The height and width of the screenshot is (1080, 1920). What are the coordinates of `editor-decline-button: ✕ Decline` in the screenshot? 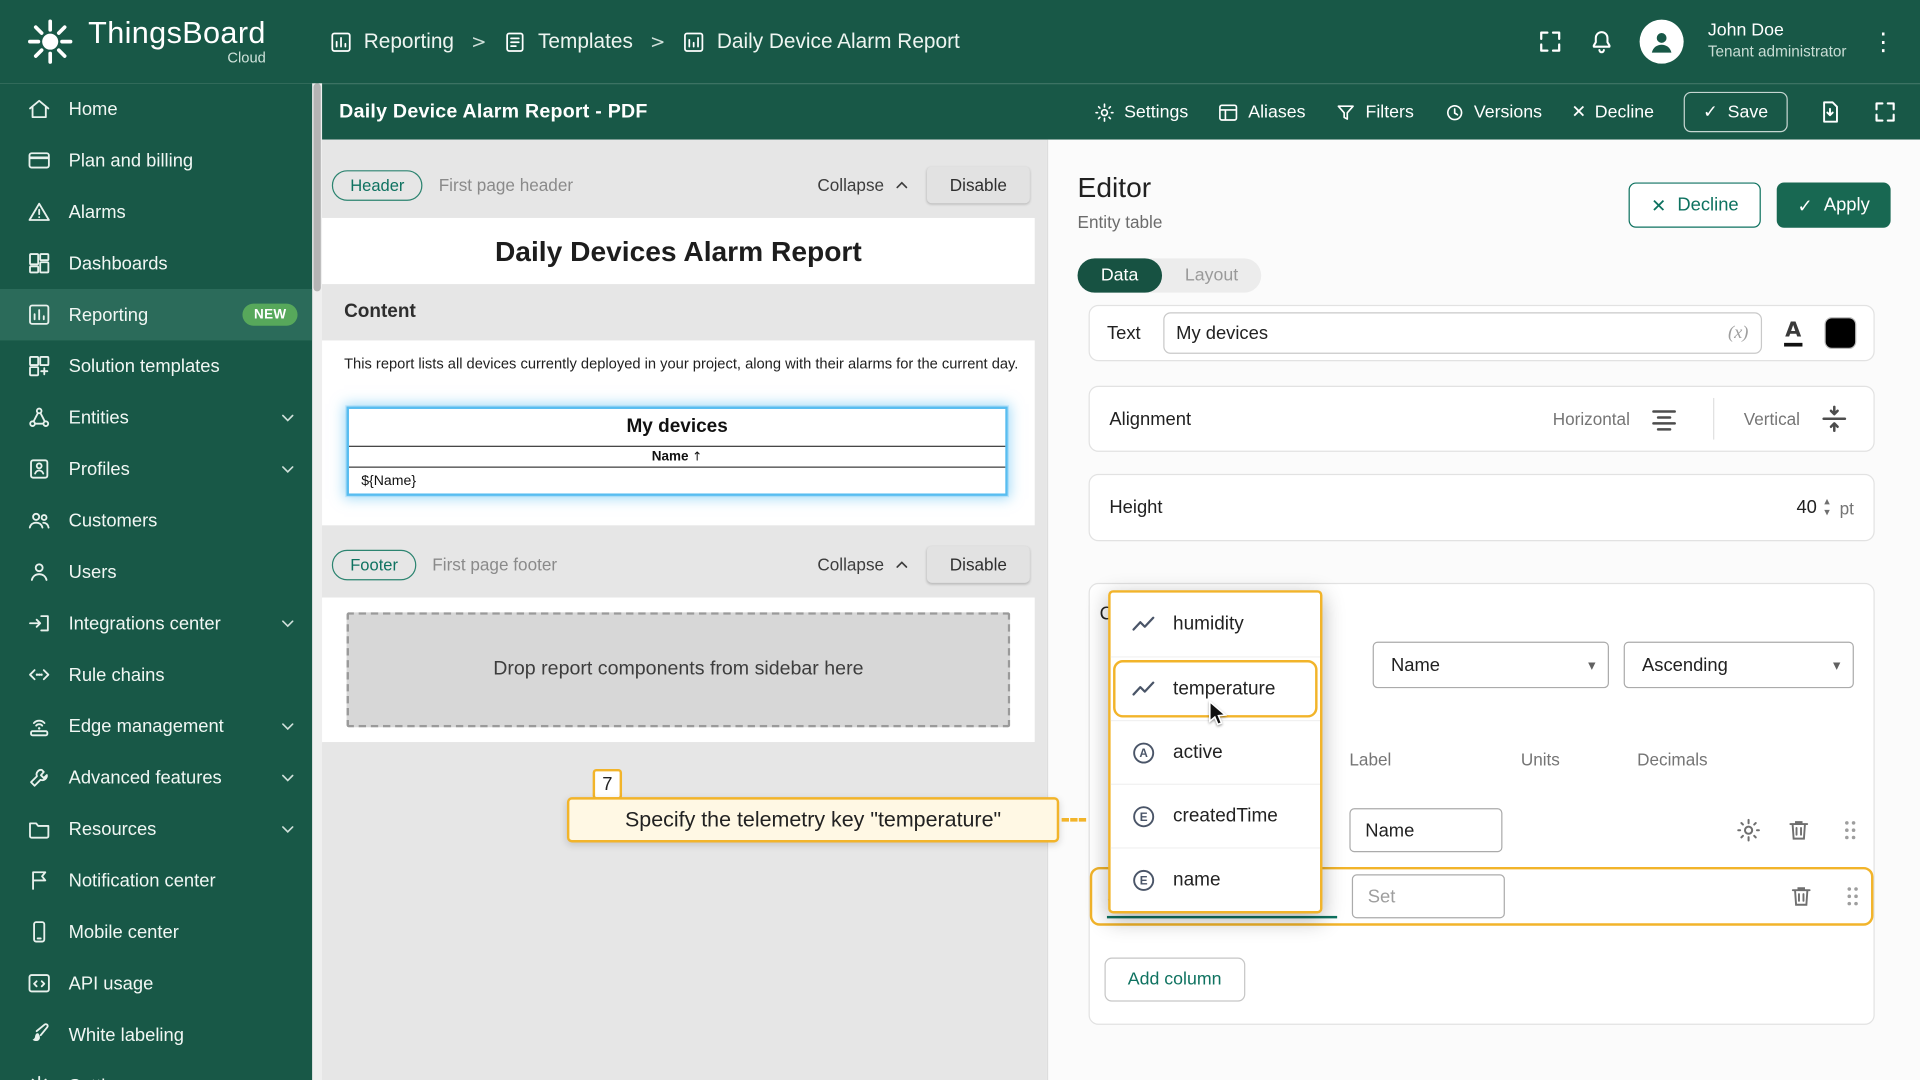 It's located at (1694, 205).